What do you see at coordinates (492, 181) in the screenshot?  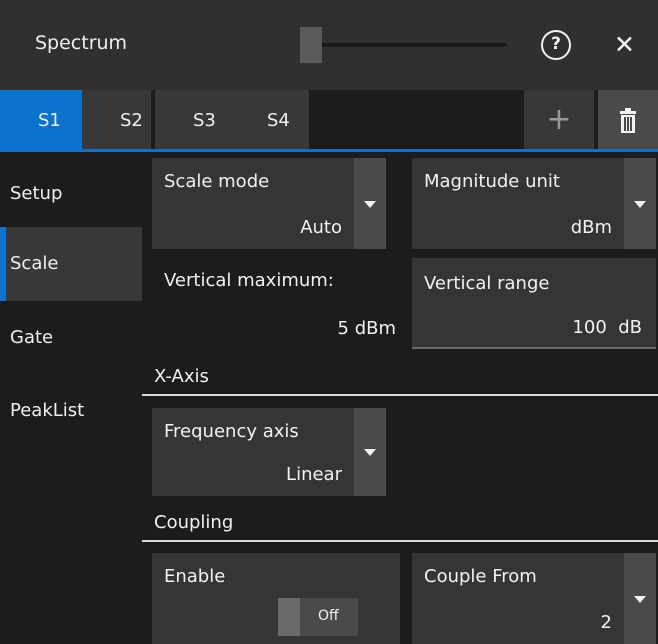 I see `magnitude-unit-label: Magnitude unit` at bounding box center [492, 181].